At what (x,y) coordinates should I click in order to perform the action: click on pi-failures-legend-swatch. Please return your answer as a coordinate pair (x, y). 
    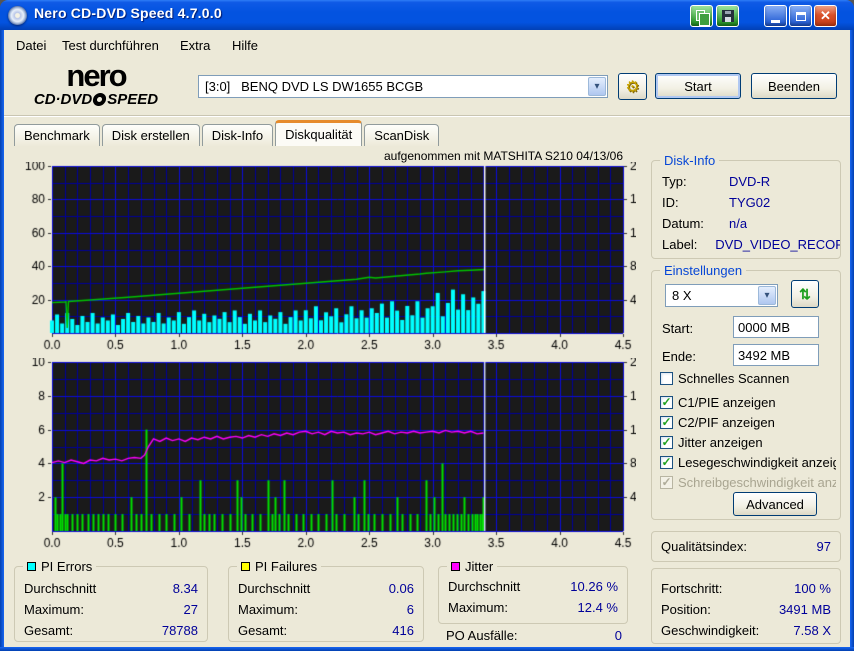
    Looking at the image, I should click on (245, 566).